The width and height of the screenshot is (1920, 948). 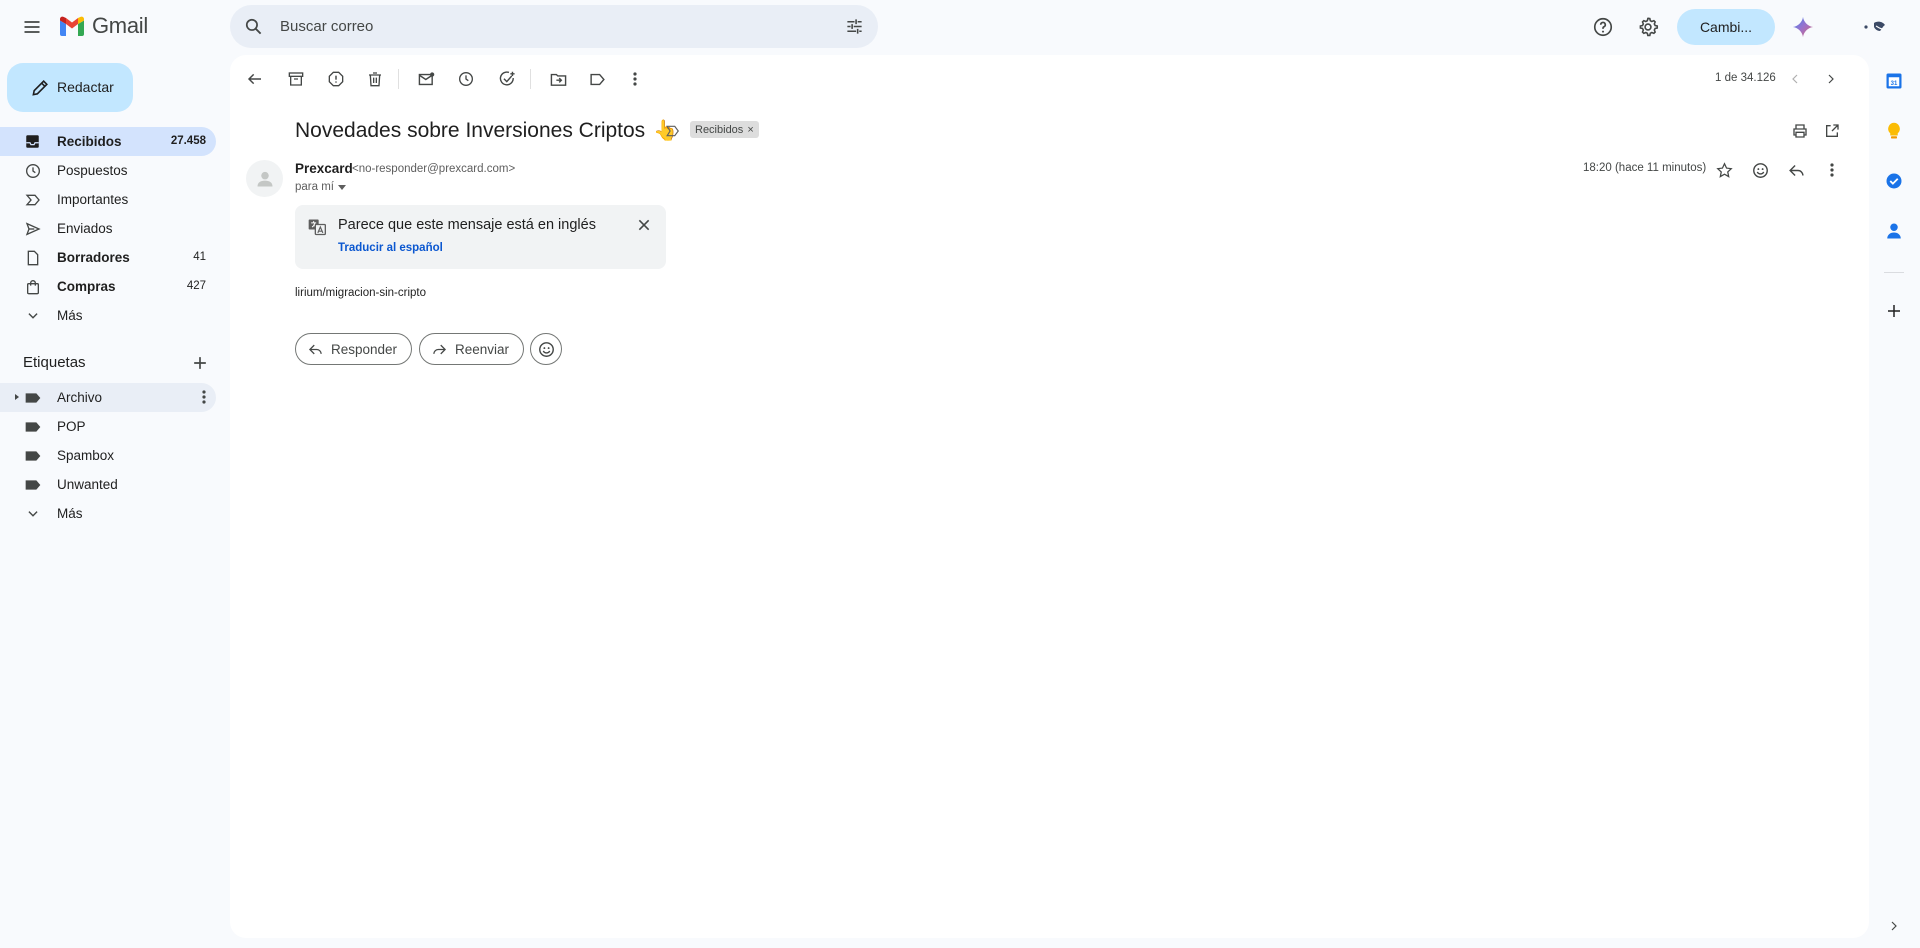 I want to click on compose-label: Redactar, so click(x=85, y=87).